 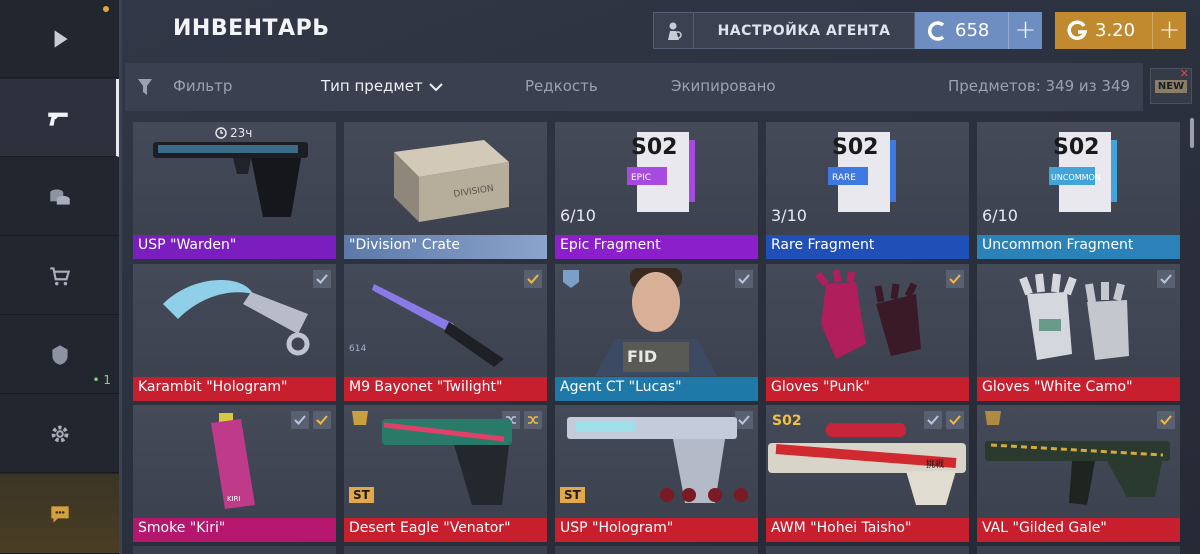 I want to click on stattrak-counter: 614, so click(x=358, y=349).